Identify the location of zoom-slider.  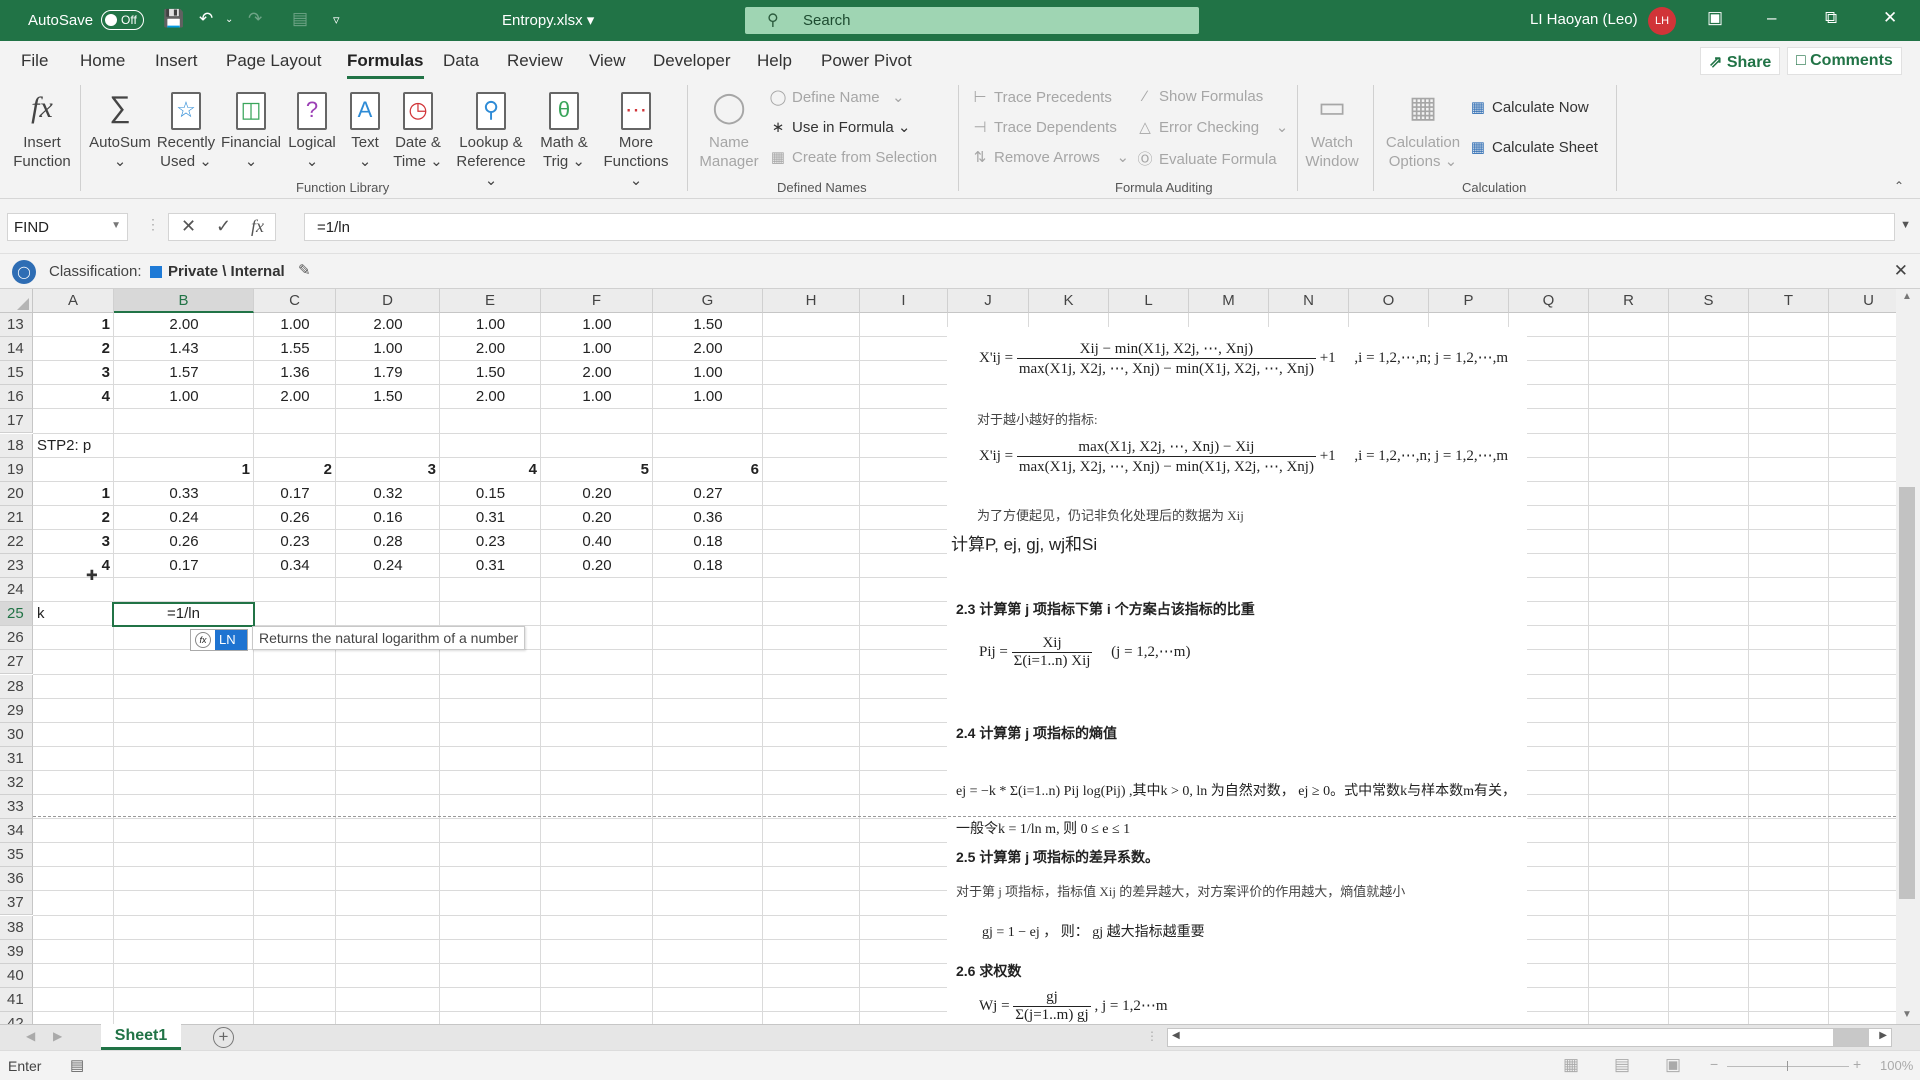
(1788, 1066).